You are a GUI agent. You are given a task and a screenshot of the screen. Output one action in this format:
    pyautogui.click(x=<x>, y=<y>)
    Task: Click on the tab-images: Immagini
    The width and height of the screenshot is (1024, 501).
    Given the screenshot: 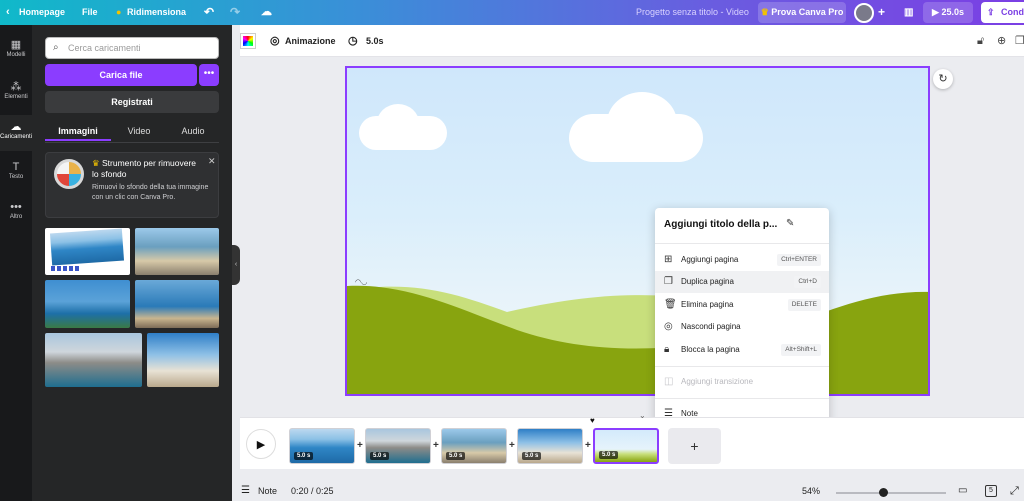 What is the action you would take?
    pyautogui.click(x=78, y=131)
    